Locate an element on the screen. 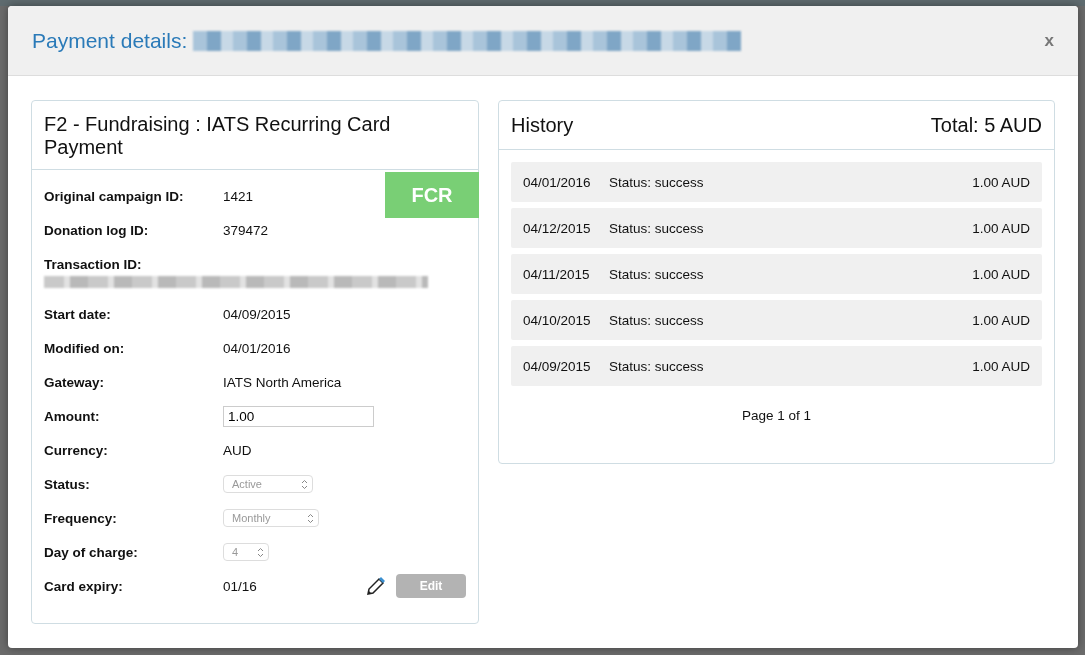 The height and width of the screenshot is (655, 1085). history-title: History is located at coordinates (542, 125).